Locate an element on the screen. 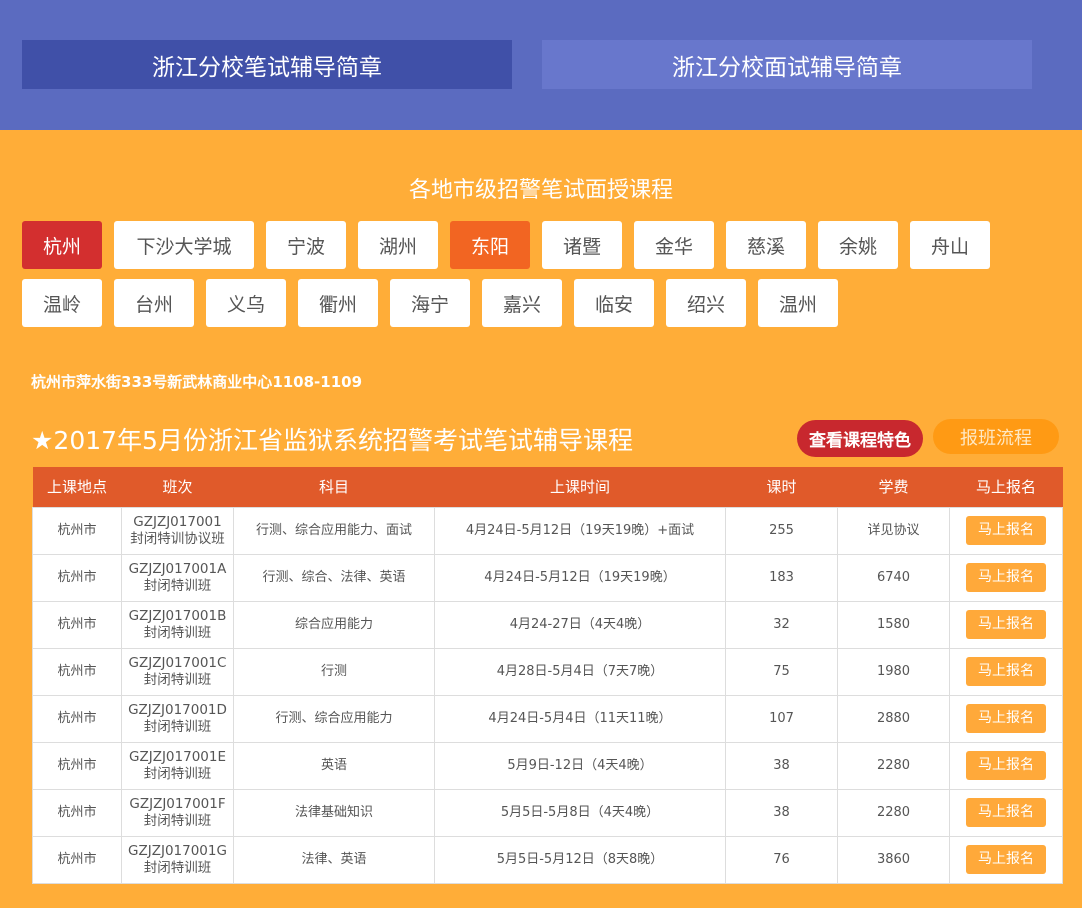  header-fee: 学费 is located at coordinates (893, 487).